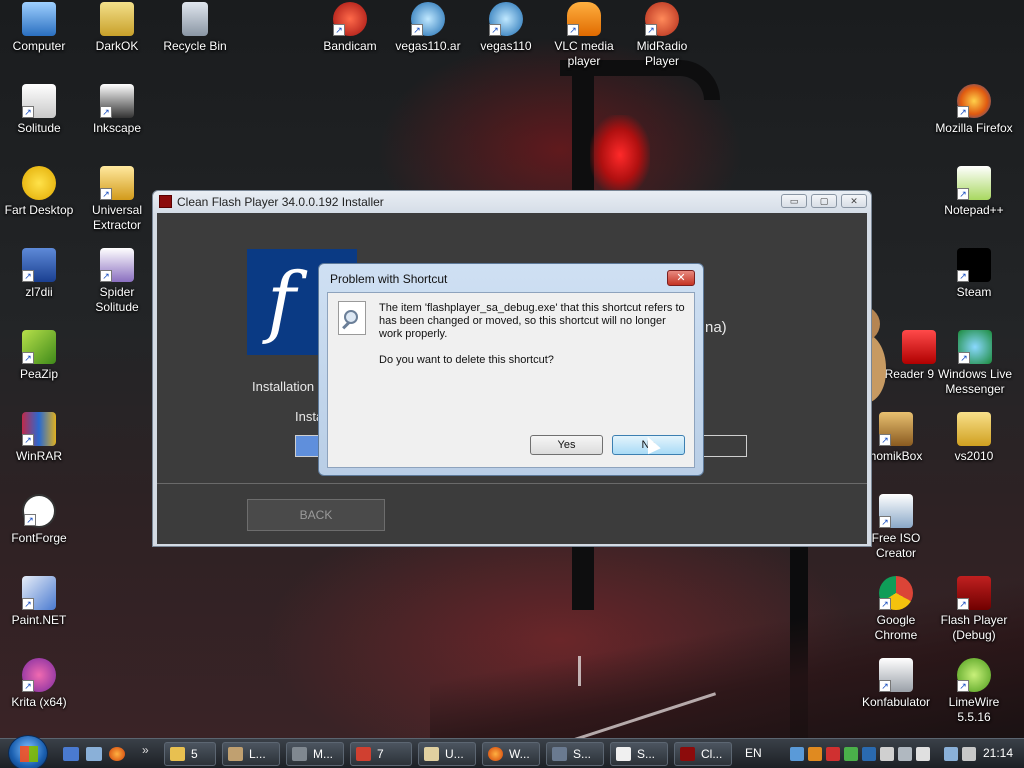  I want to click on network-icon, so click(951, 754).